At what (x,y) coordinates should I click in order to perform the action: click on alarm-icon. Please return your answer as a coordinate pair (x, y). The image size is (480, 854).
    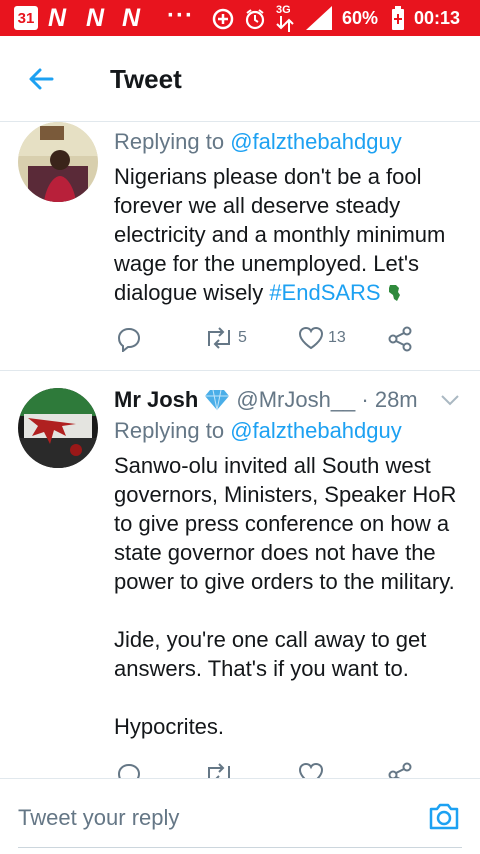
    Looking at the image, I should click on (255, 19).